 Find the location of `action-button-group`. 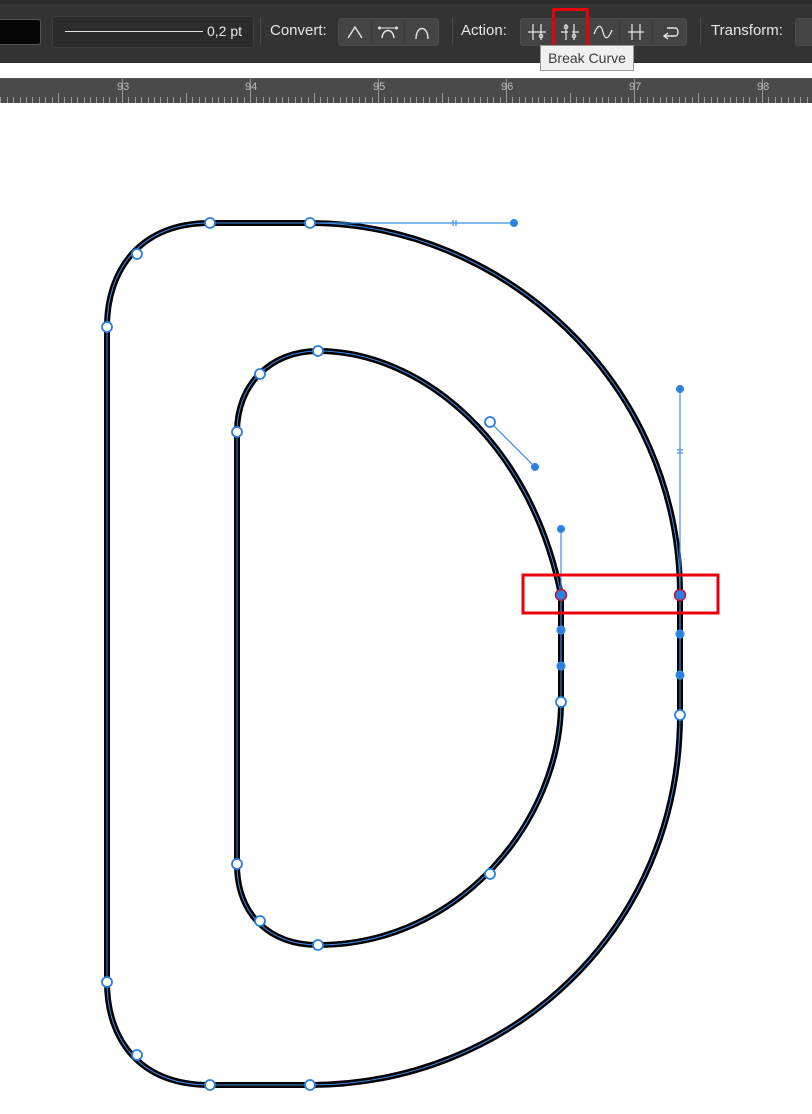

action-button-group is located at coordinates (603, 32).